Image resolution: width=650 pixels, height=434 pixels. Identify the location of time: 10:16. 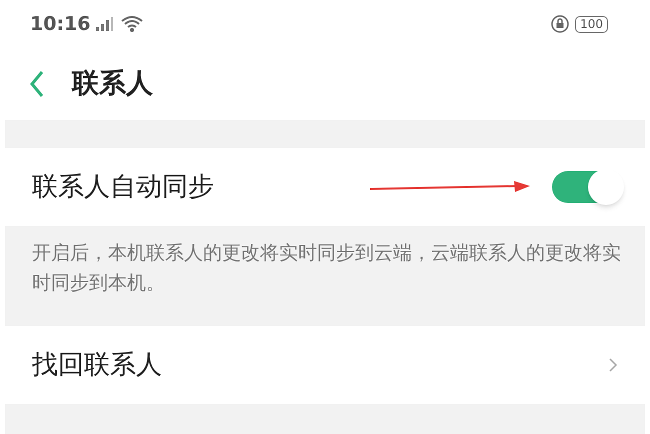
(60, 24).